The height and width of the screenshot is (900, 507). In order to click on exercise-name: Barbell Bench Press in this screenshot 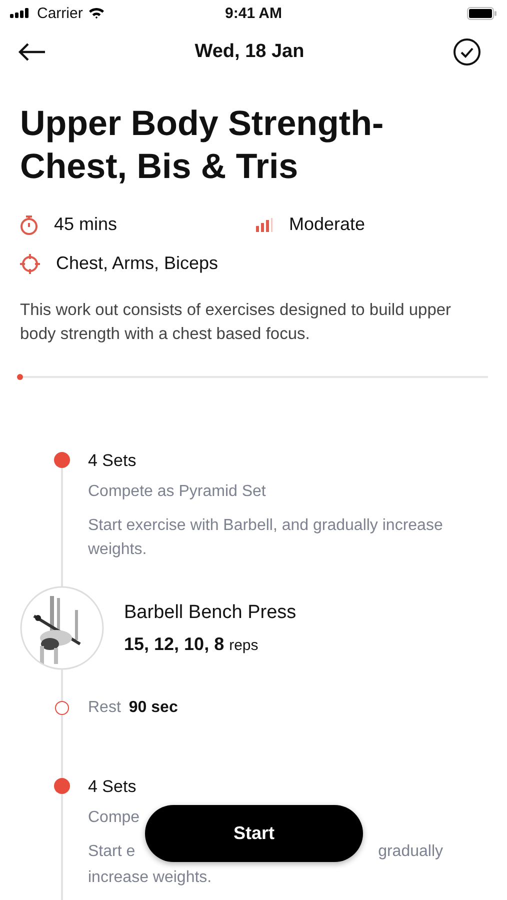, I will do `click(210, 613)`.